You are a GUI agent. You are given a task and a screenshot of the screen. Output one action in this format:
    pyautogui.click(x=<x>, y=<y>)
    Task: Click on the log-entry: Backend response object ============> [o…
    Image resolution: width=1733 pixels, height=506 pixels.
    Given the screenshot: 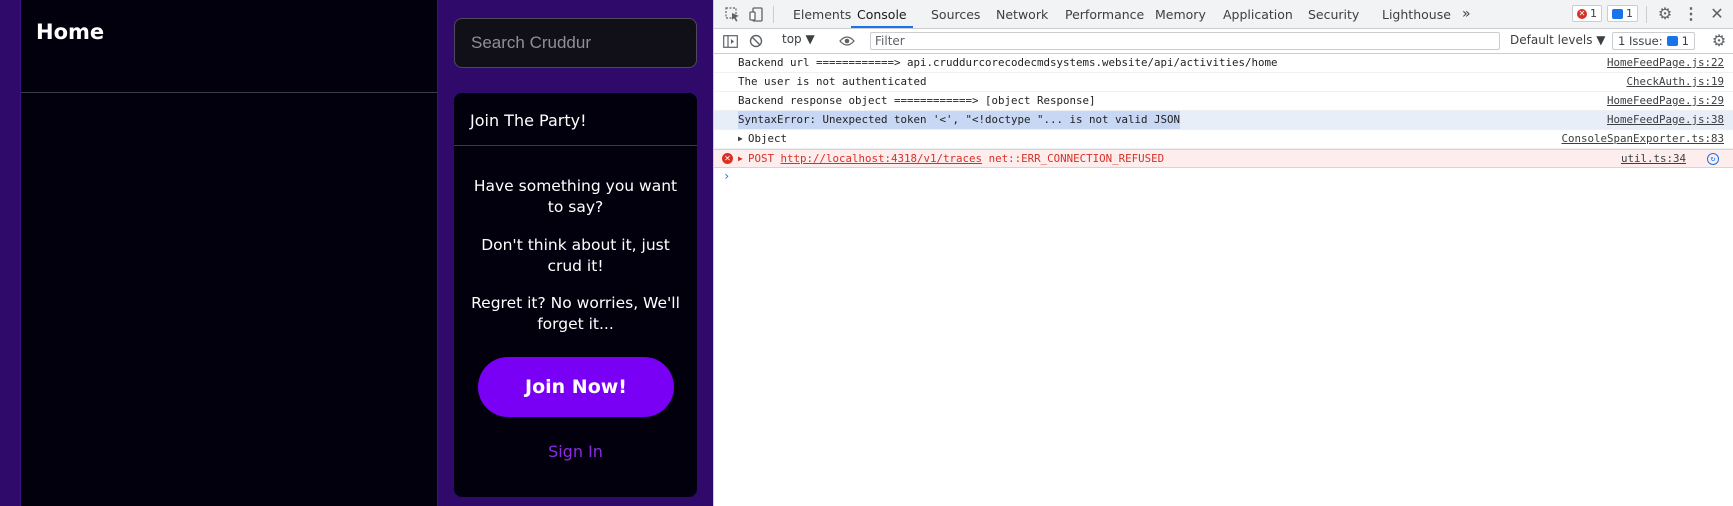 What is the action you would take?
    pyautogui.click(x=1223, y=101)
    